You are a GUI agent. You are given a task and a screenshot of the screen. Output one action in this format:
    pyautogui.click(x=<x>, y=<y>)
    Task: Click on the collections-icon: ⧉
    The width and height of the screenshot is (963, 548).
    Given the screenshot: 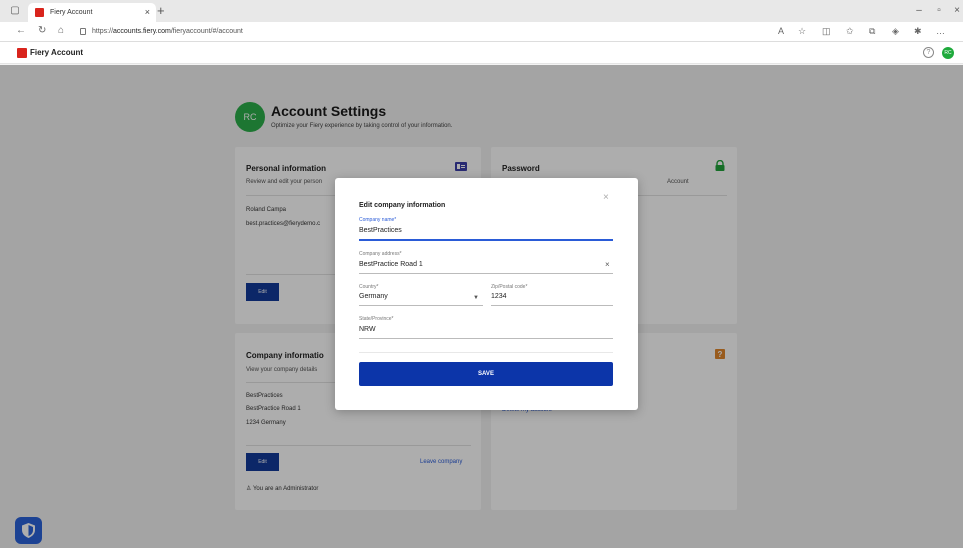 What is the action you would take?
    pyautogui.click(x=872, y=31)
    